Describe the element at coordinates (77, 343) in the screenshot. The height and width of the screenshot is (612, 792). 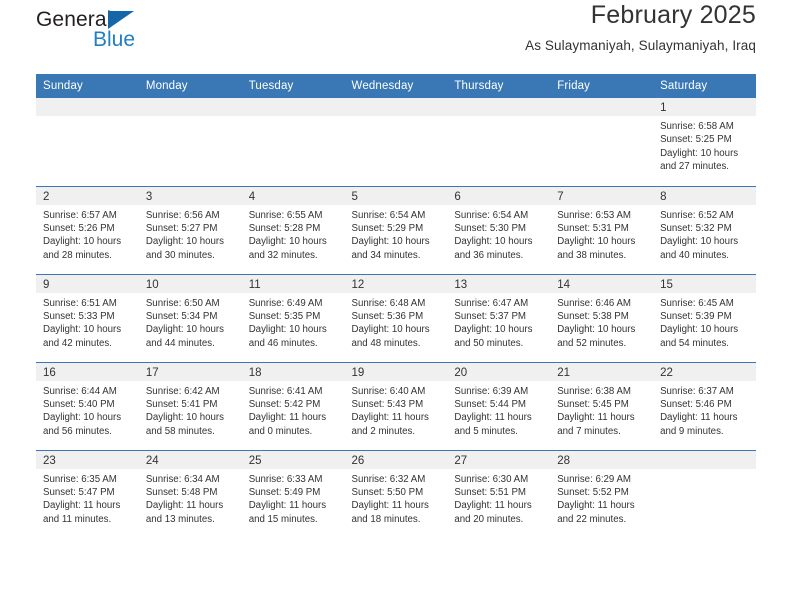
I see `daylight-text-line2: and 42 minutes.` at that location.